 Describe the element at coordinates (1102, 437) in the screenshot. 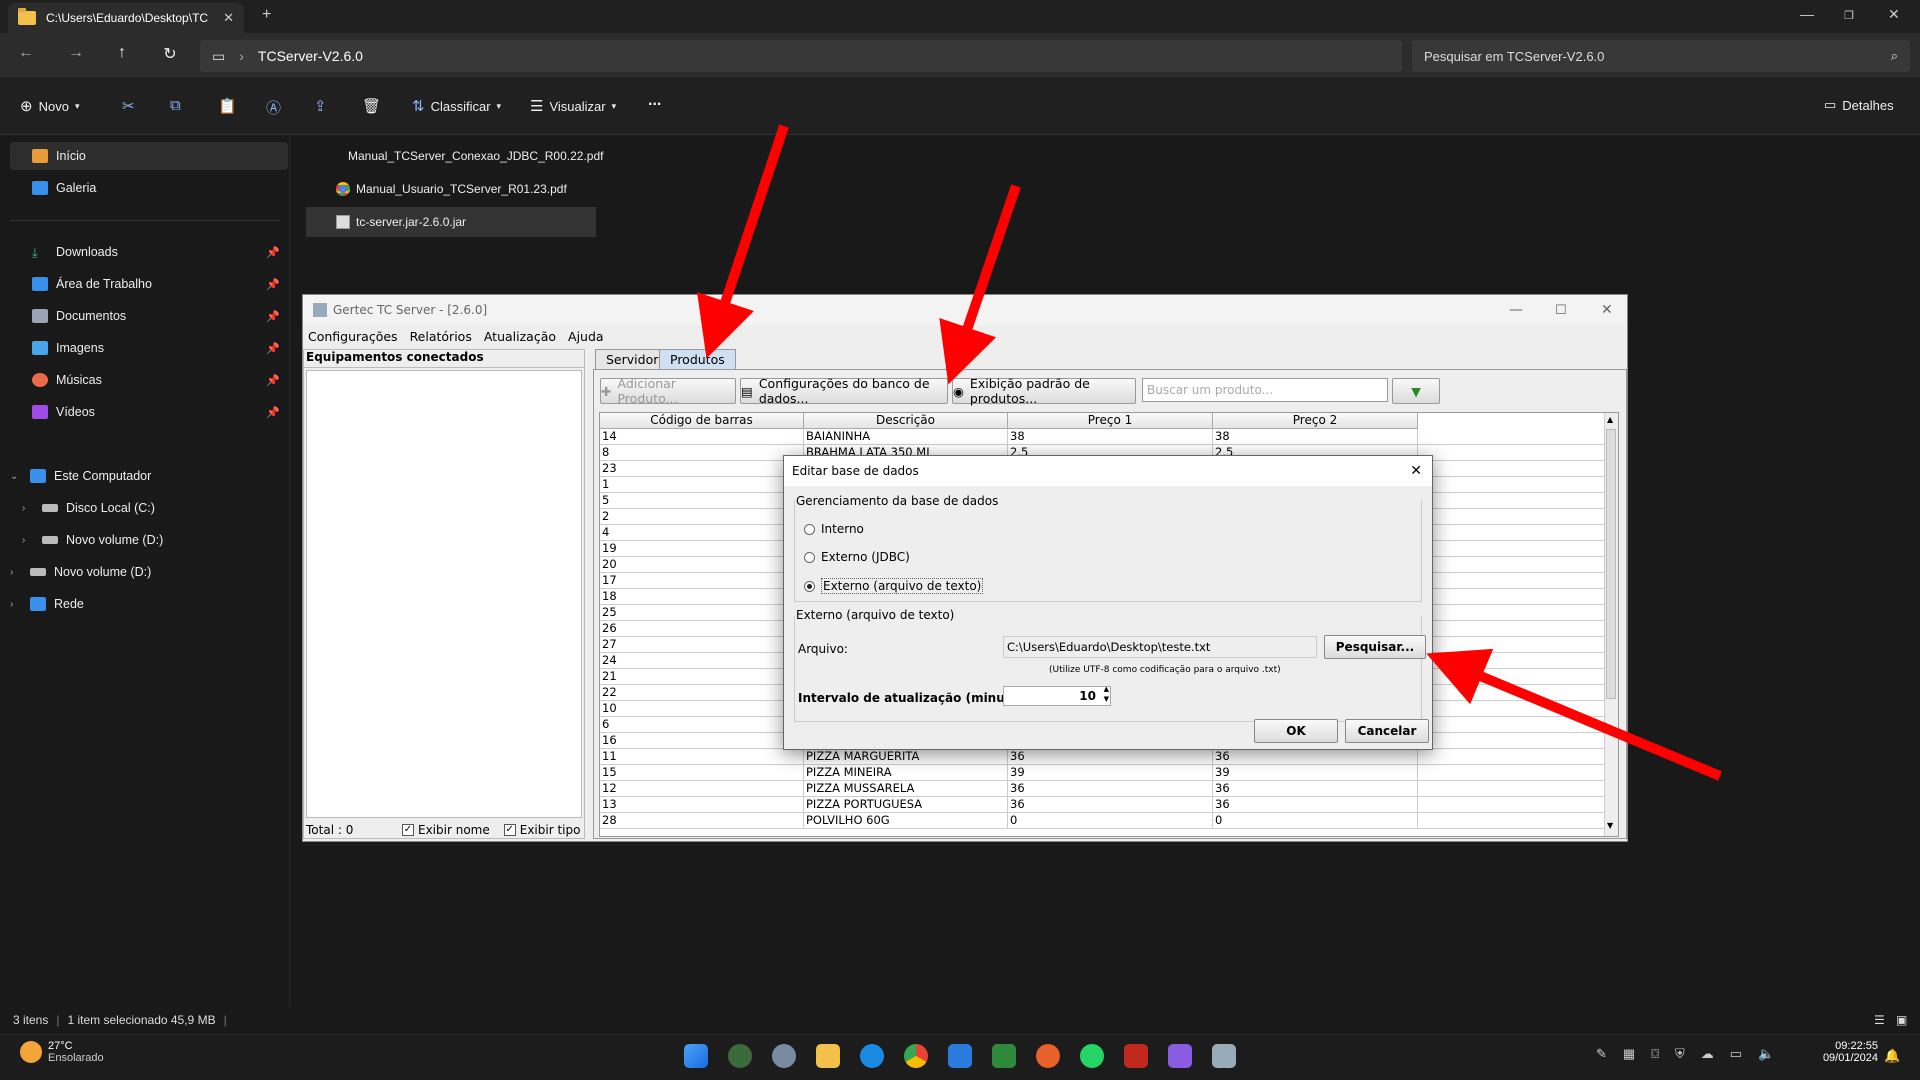

I see `table-row: 14 BAIANINHA 38 38` at that location.